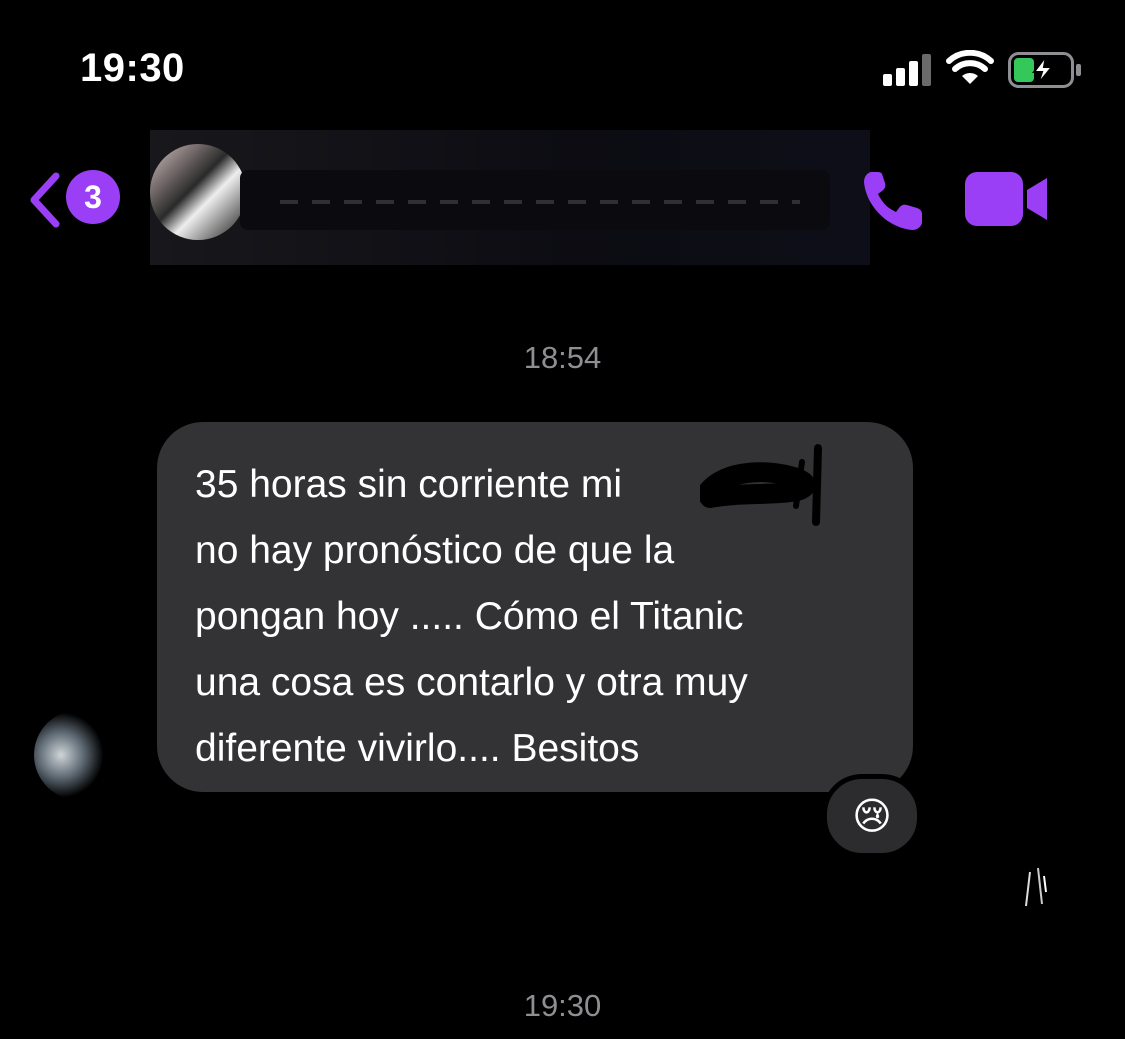 The height and width of the screenshot is (1039, 1125). I want to click on video-camera-icon, so click(1008, 199).